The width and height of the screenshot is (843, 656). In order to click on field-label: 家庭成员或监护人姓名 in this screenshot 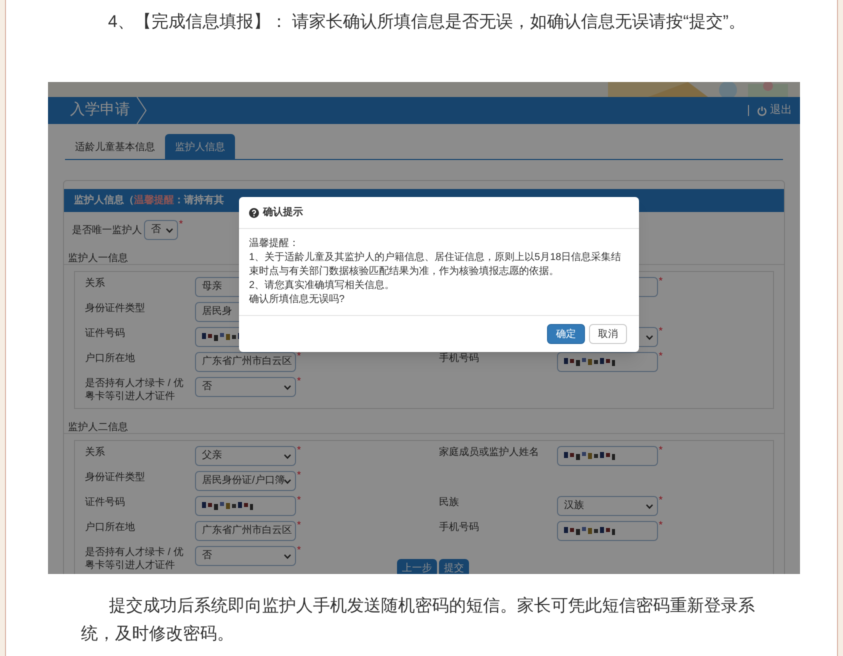, I will do `click(489, 452)`.